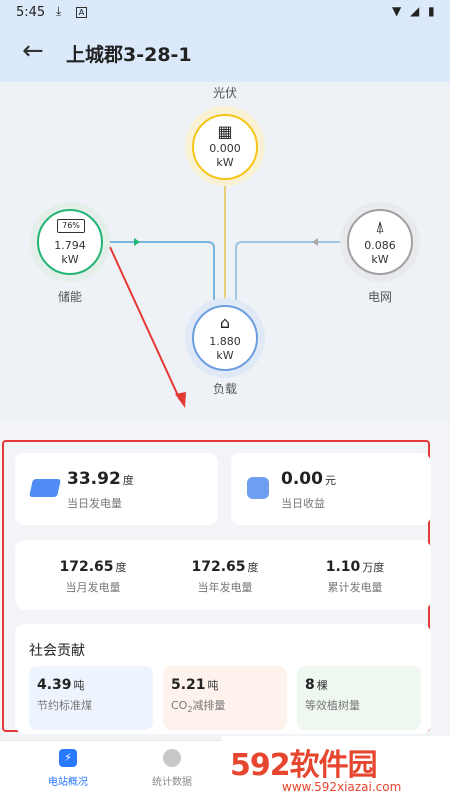 The image size is (450, 800). I want to click on load-value: 1.880, so click(225, 341).